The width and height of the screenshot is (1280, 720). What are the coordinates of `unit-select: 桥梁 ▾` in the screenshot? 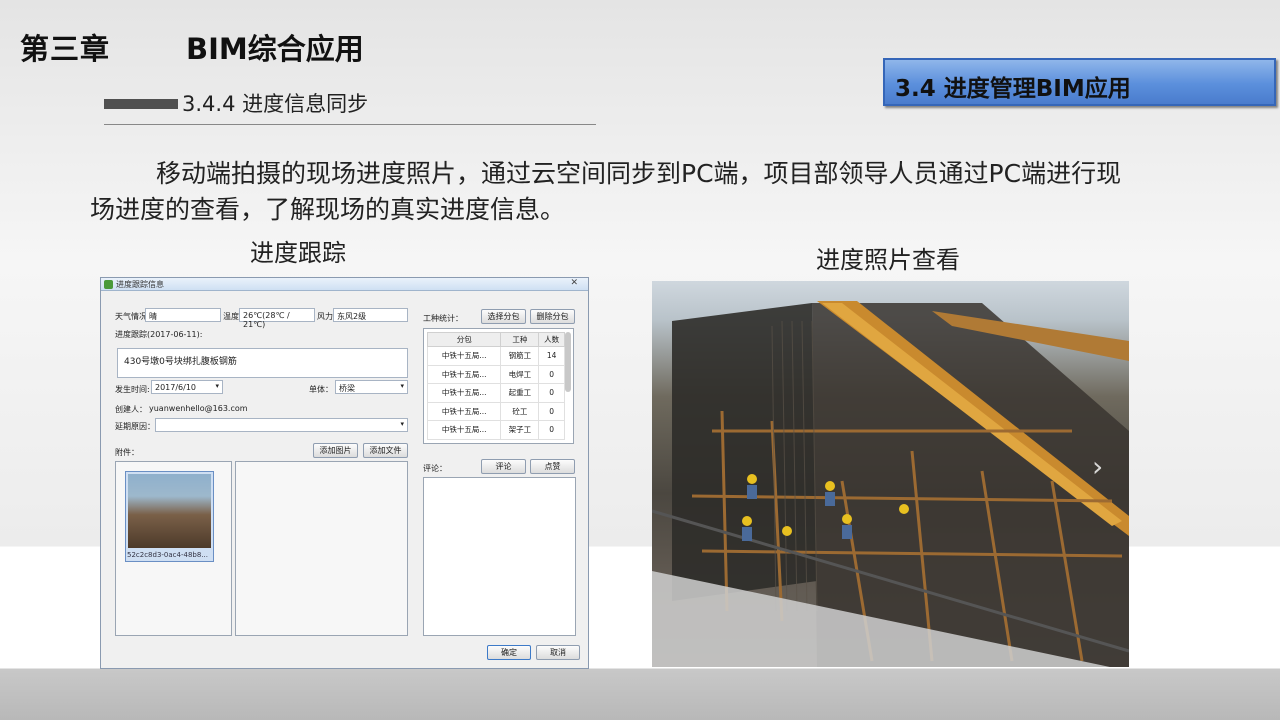 It's located at (371, 387).